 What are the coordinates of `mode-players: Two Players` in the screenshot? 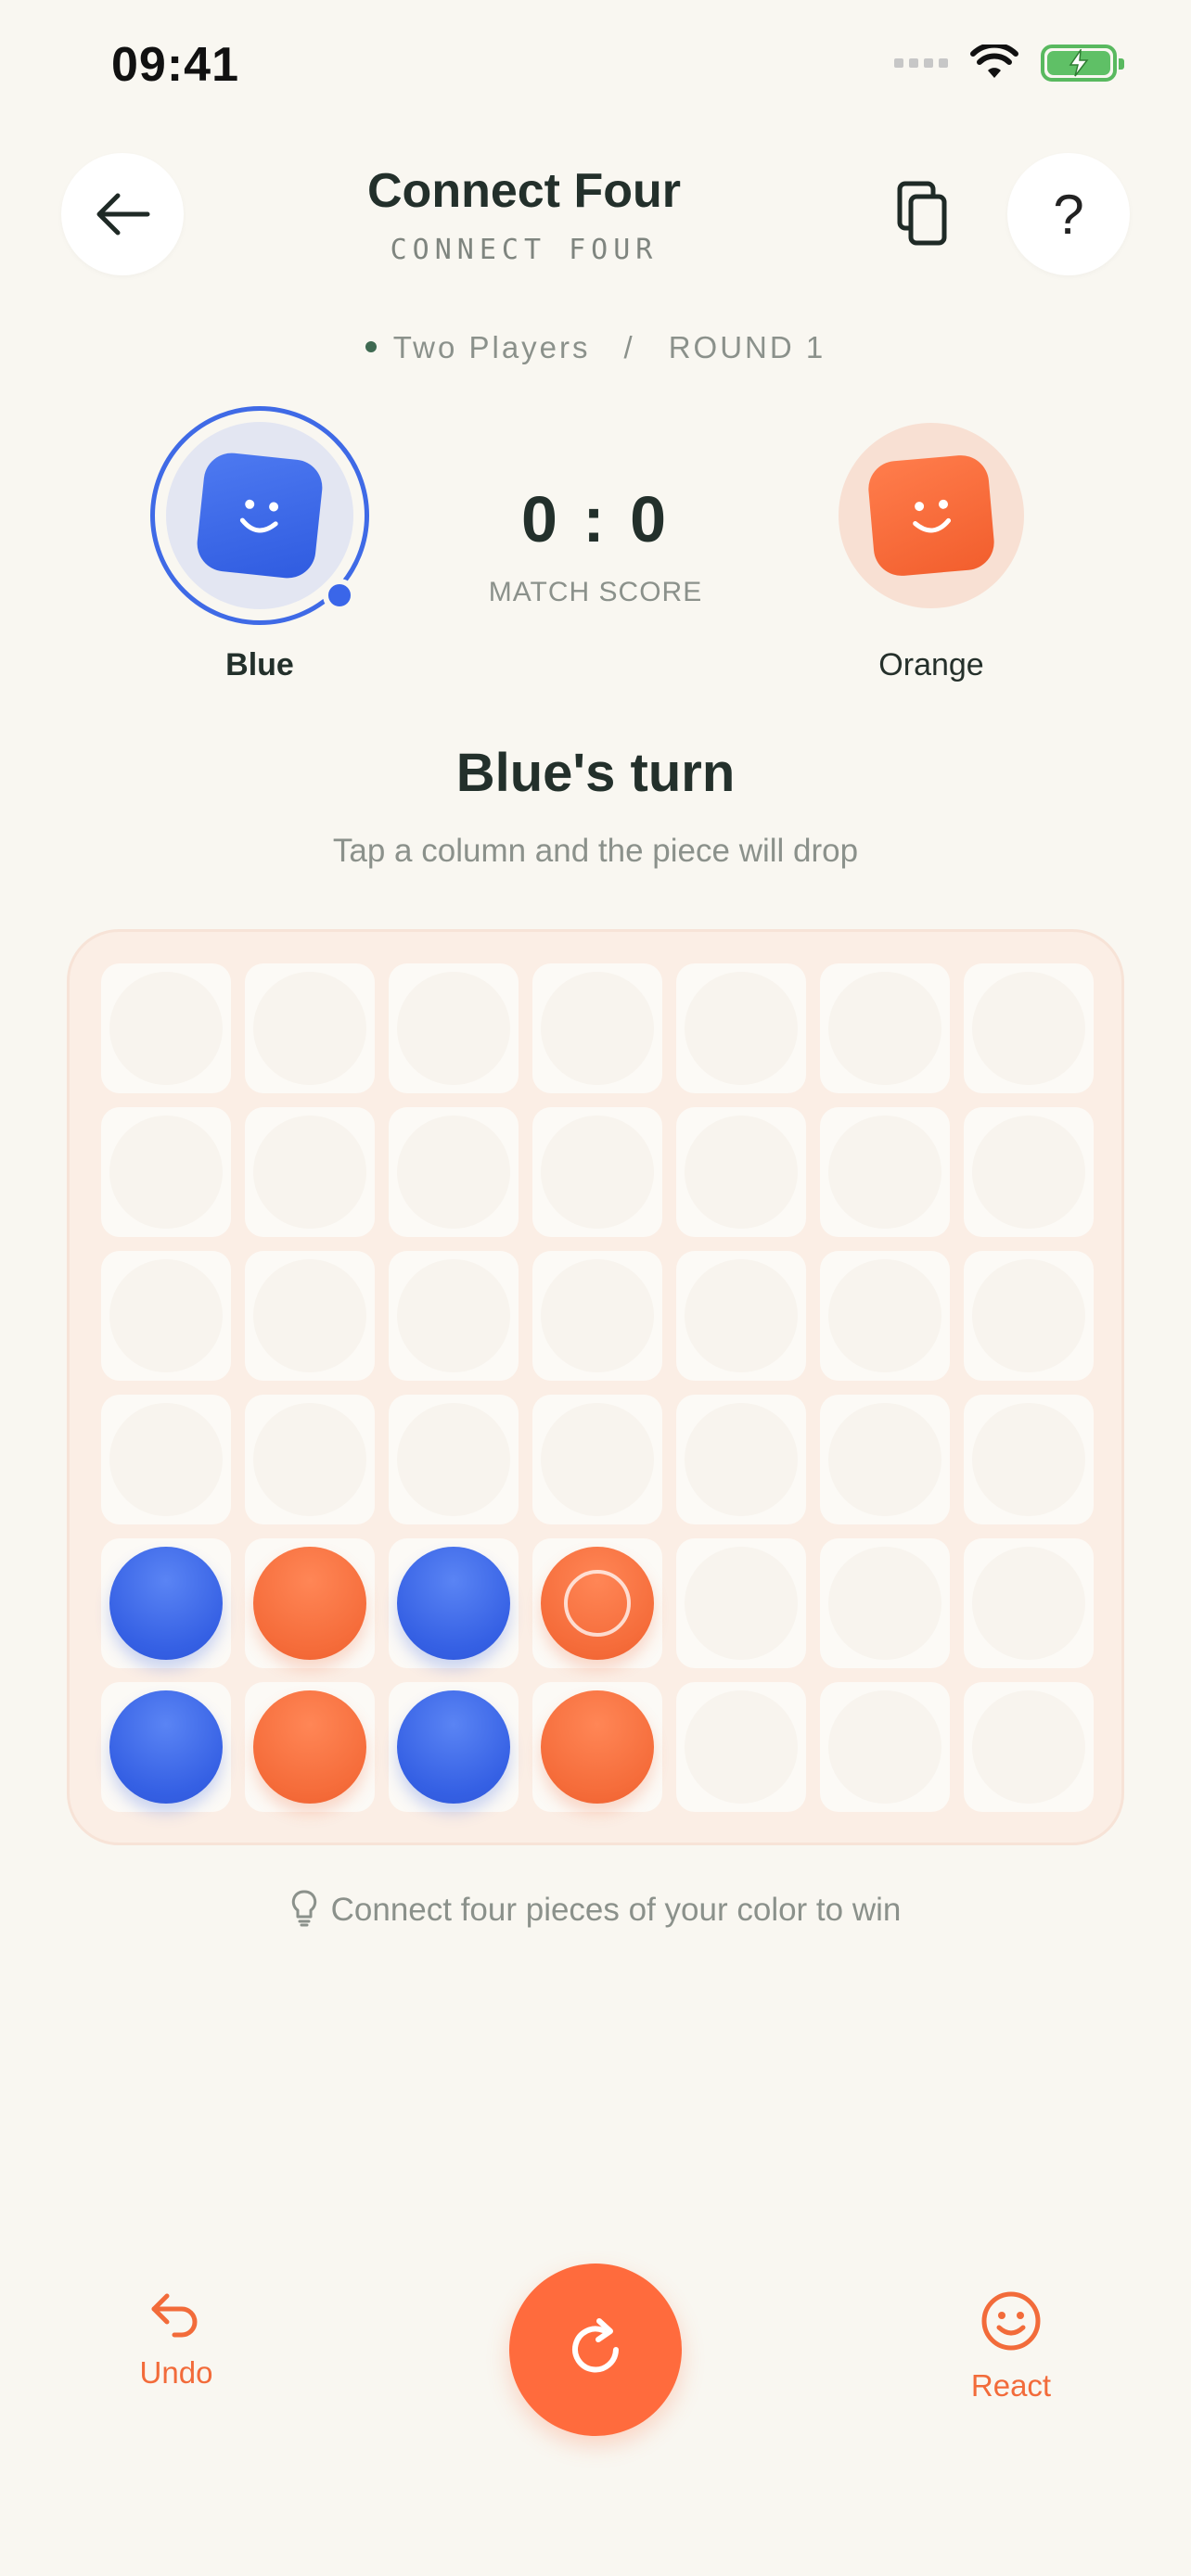 It's located at (491, 347).